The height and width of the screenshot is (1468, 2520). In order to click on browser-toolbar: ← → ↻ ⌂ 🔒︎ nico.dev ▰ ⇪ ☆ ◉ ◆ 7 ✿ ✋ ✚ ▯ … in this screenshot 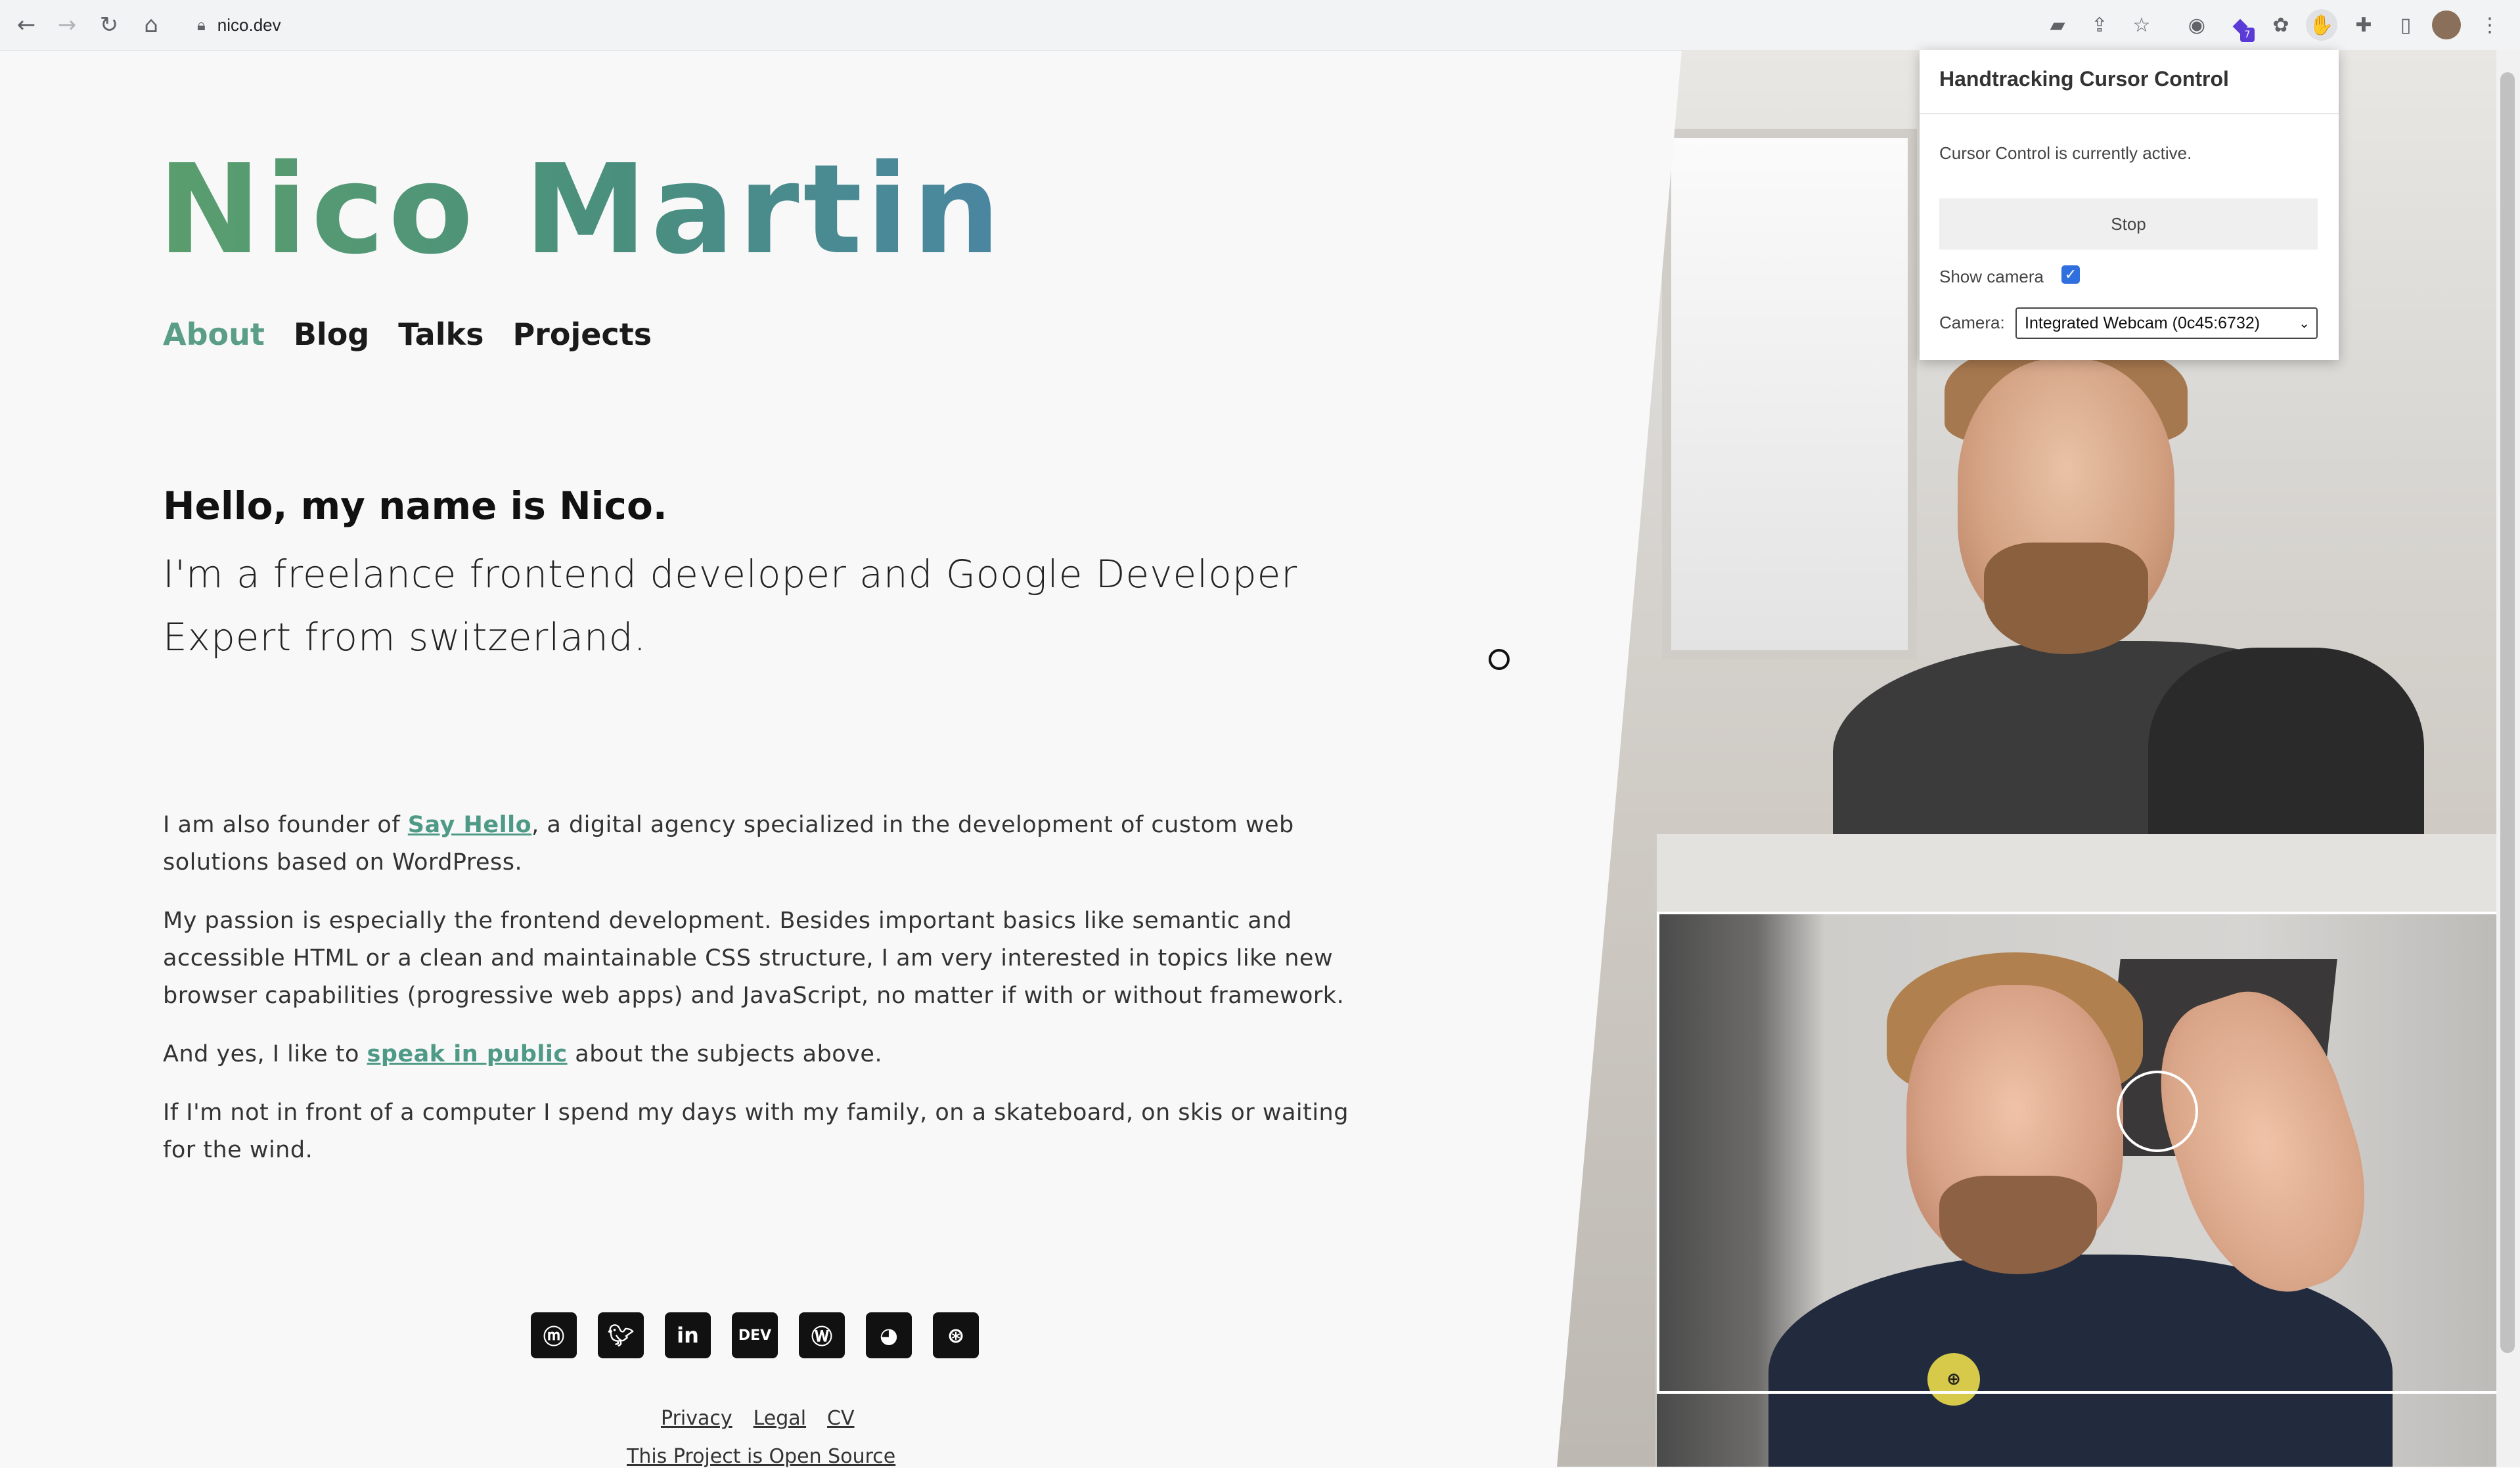, I will do `click(1260, 25)`.